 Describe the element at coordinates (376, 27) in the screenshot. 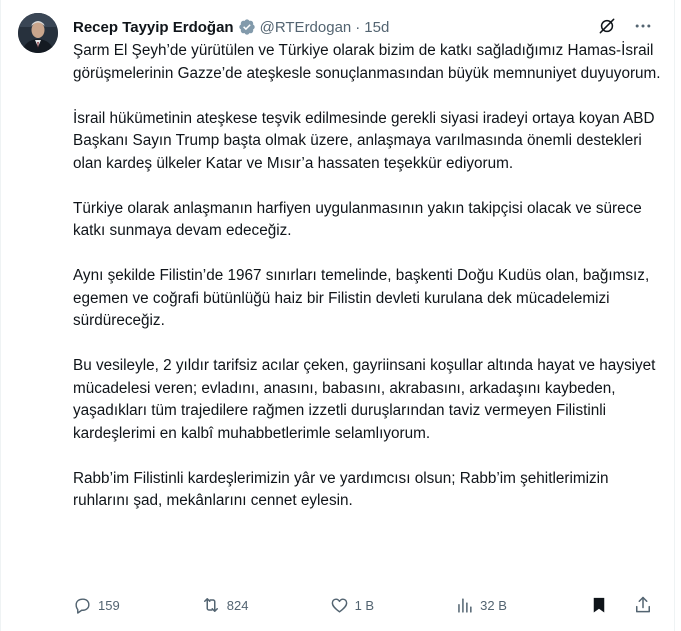

I see `timestamp: 15d` at that location.